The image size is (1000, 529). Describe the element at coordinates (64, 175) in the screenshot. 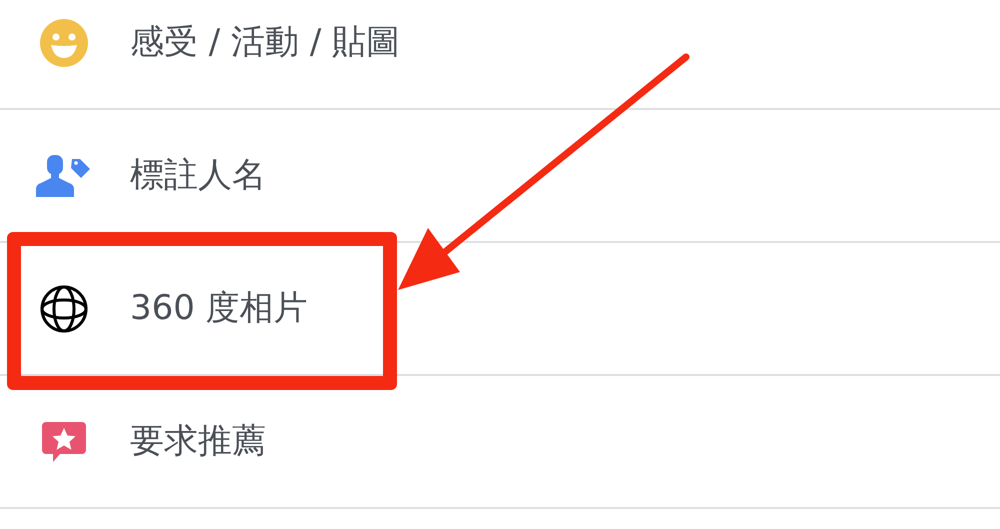

I see `person-tag-icon` at that location.